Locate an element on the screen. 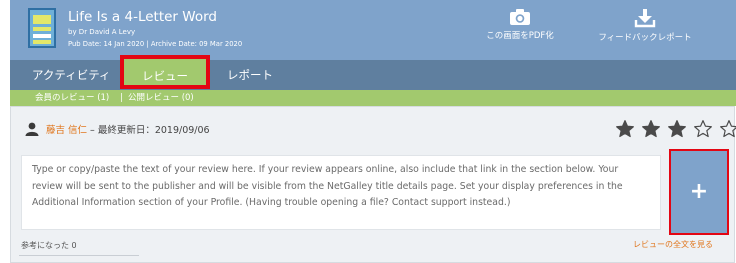  pdf-export-button: この画面をPDF化 is located at coordinates (520, 24).